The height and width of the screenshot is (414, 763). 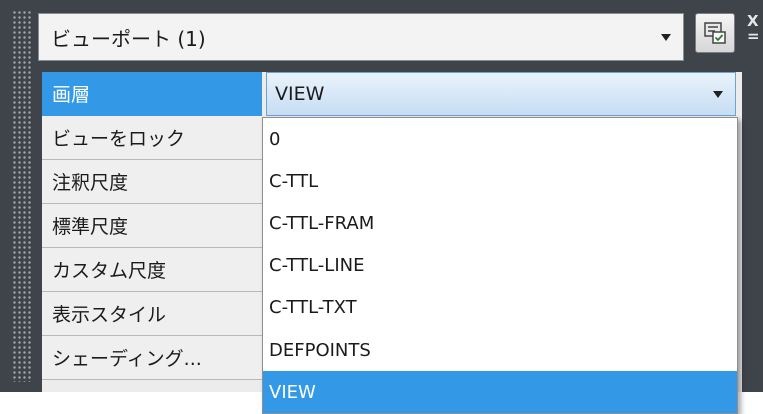 What do you see at coordinates (90, 183) in the screenshot?
I see `property-label: 注釈尺度` at bounding box center [90, 183].